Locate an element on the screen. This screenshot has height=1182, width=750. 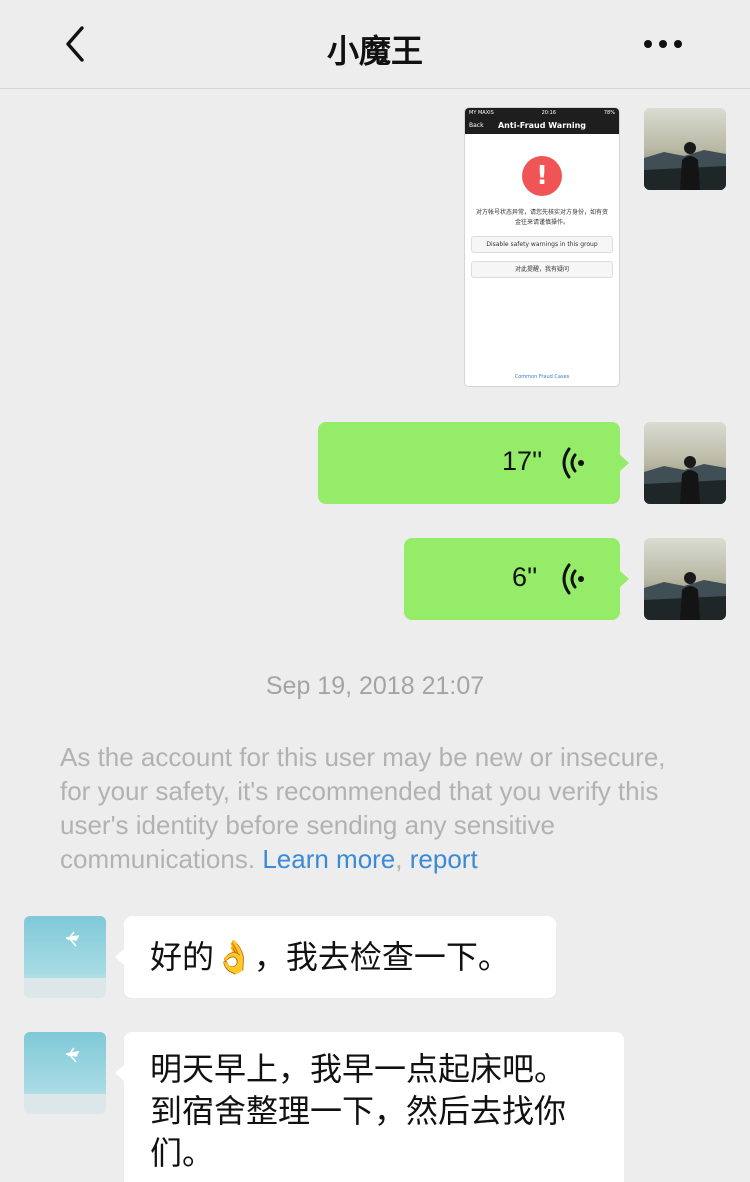
message-text: 好的👌，我去检查一下。 is located at coordinates (330, 957).